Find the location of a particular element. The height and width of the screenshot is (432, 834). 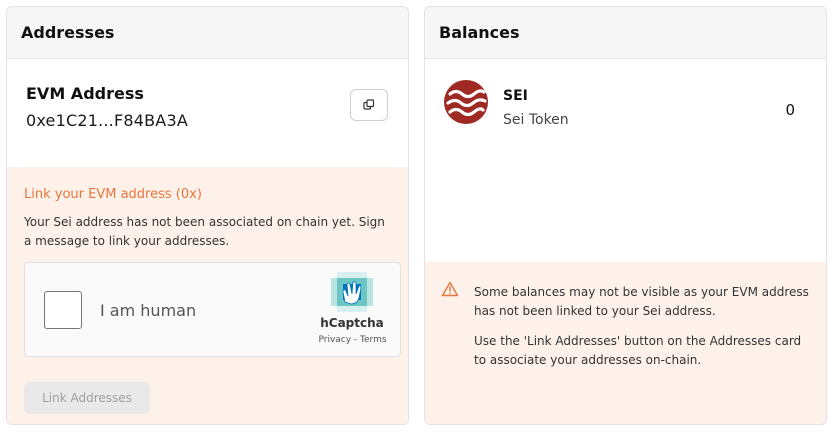

addresses-card-title: Addresses is located at coordinates (207, 33).